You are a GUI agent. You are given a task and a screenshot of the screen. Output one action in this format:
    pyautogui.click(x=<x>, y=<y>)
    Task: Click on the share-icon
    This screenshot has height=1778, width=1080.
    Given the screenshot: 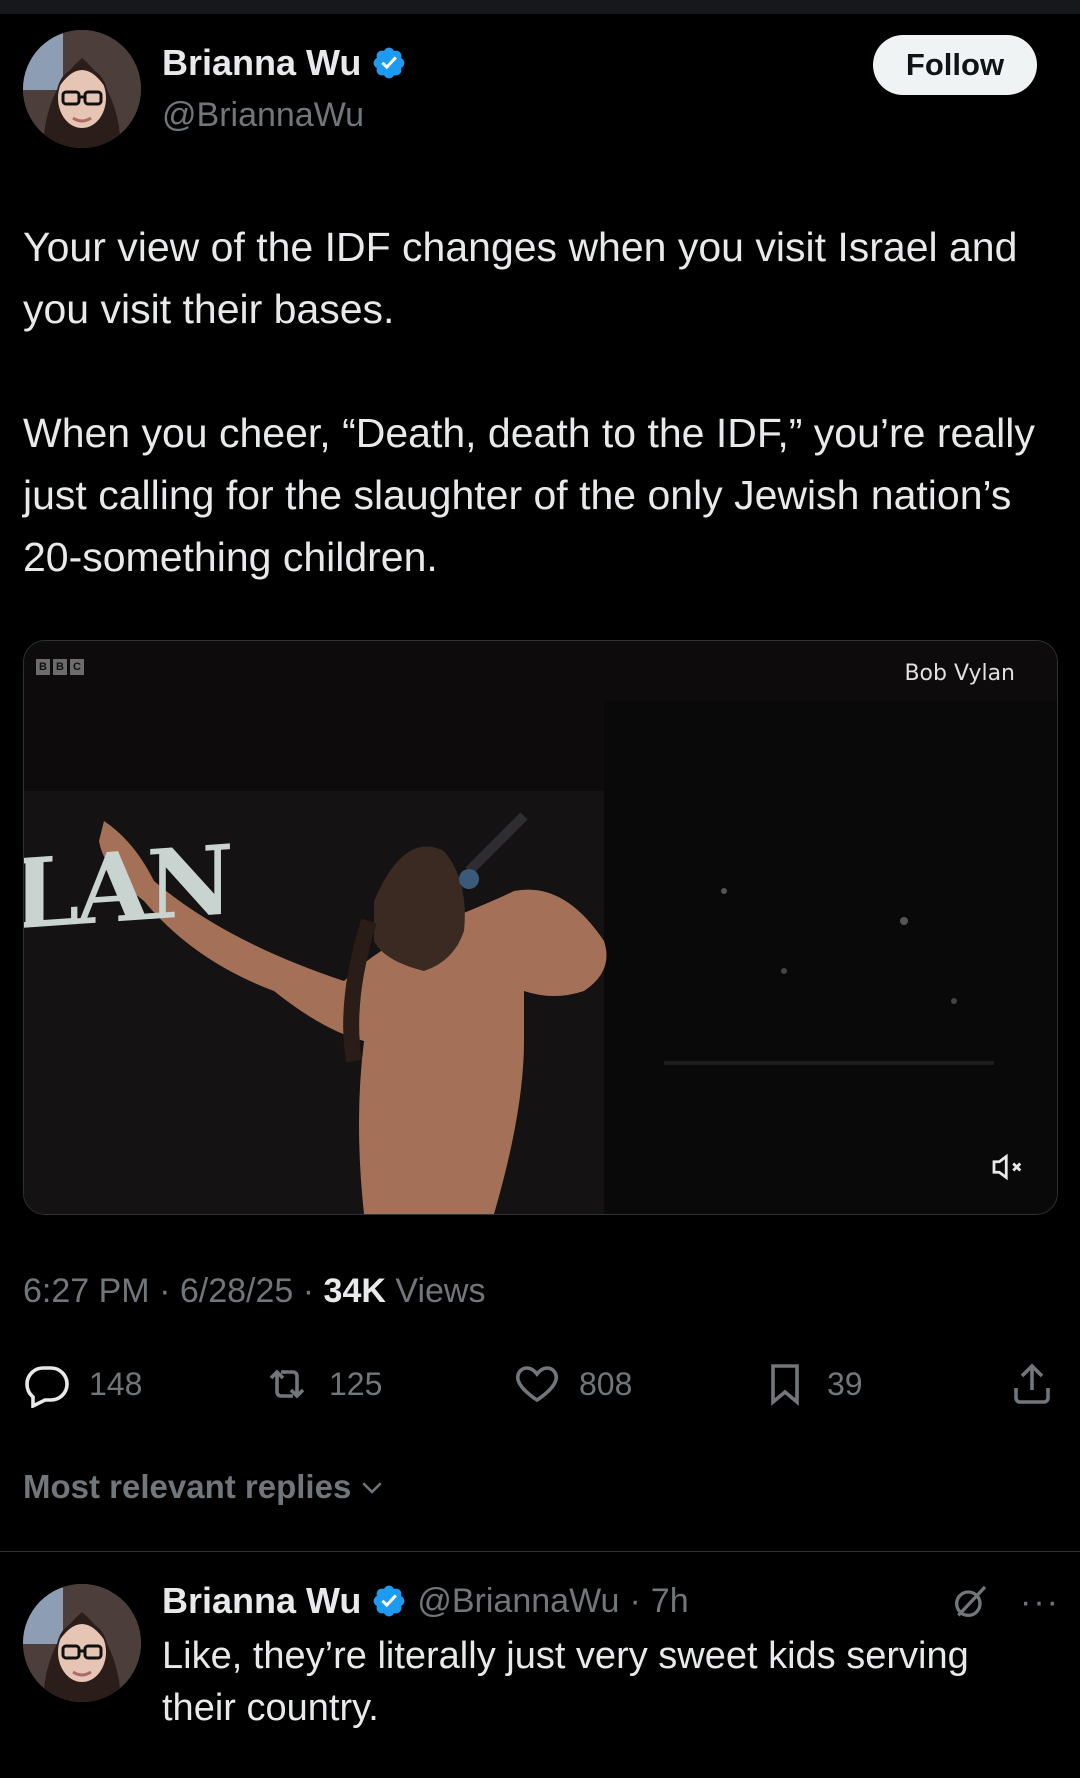 What is the action you would take?
    pyautogui.click(x=1032, y=1383)
    